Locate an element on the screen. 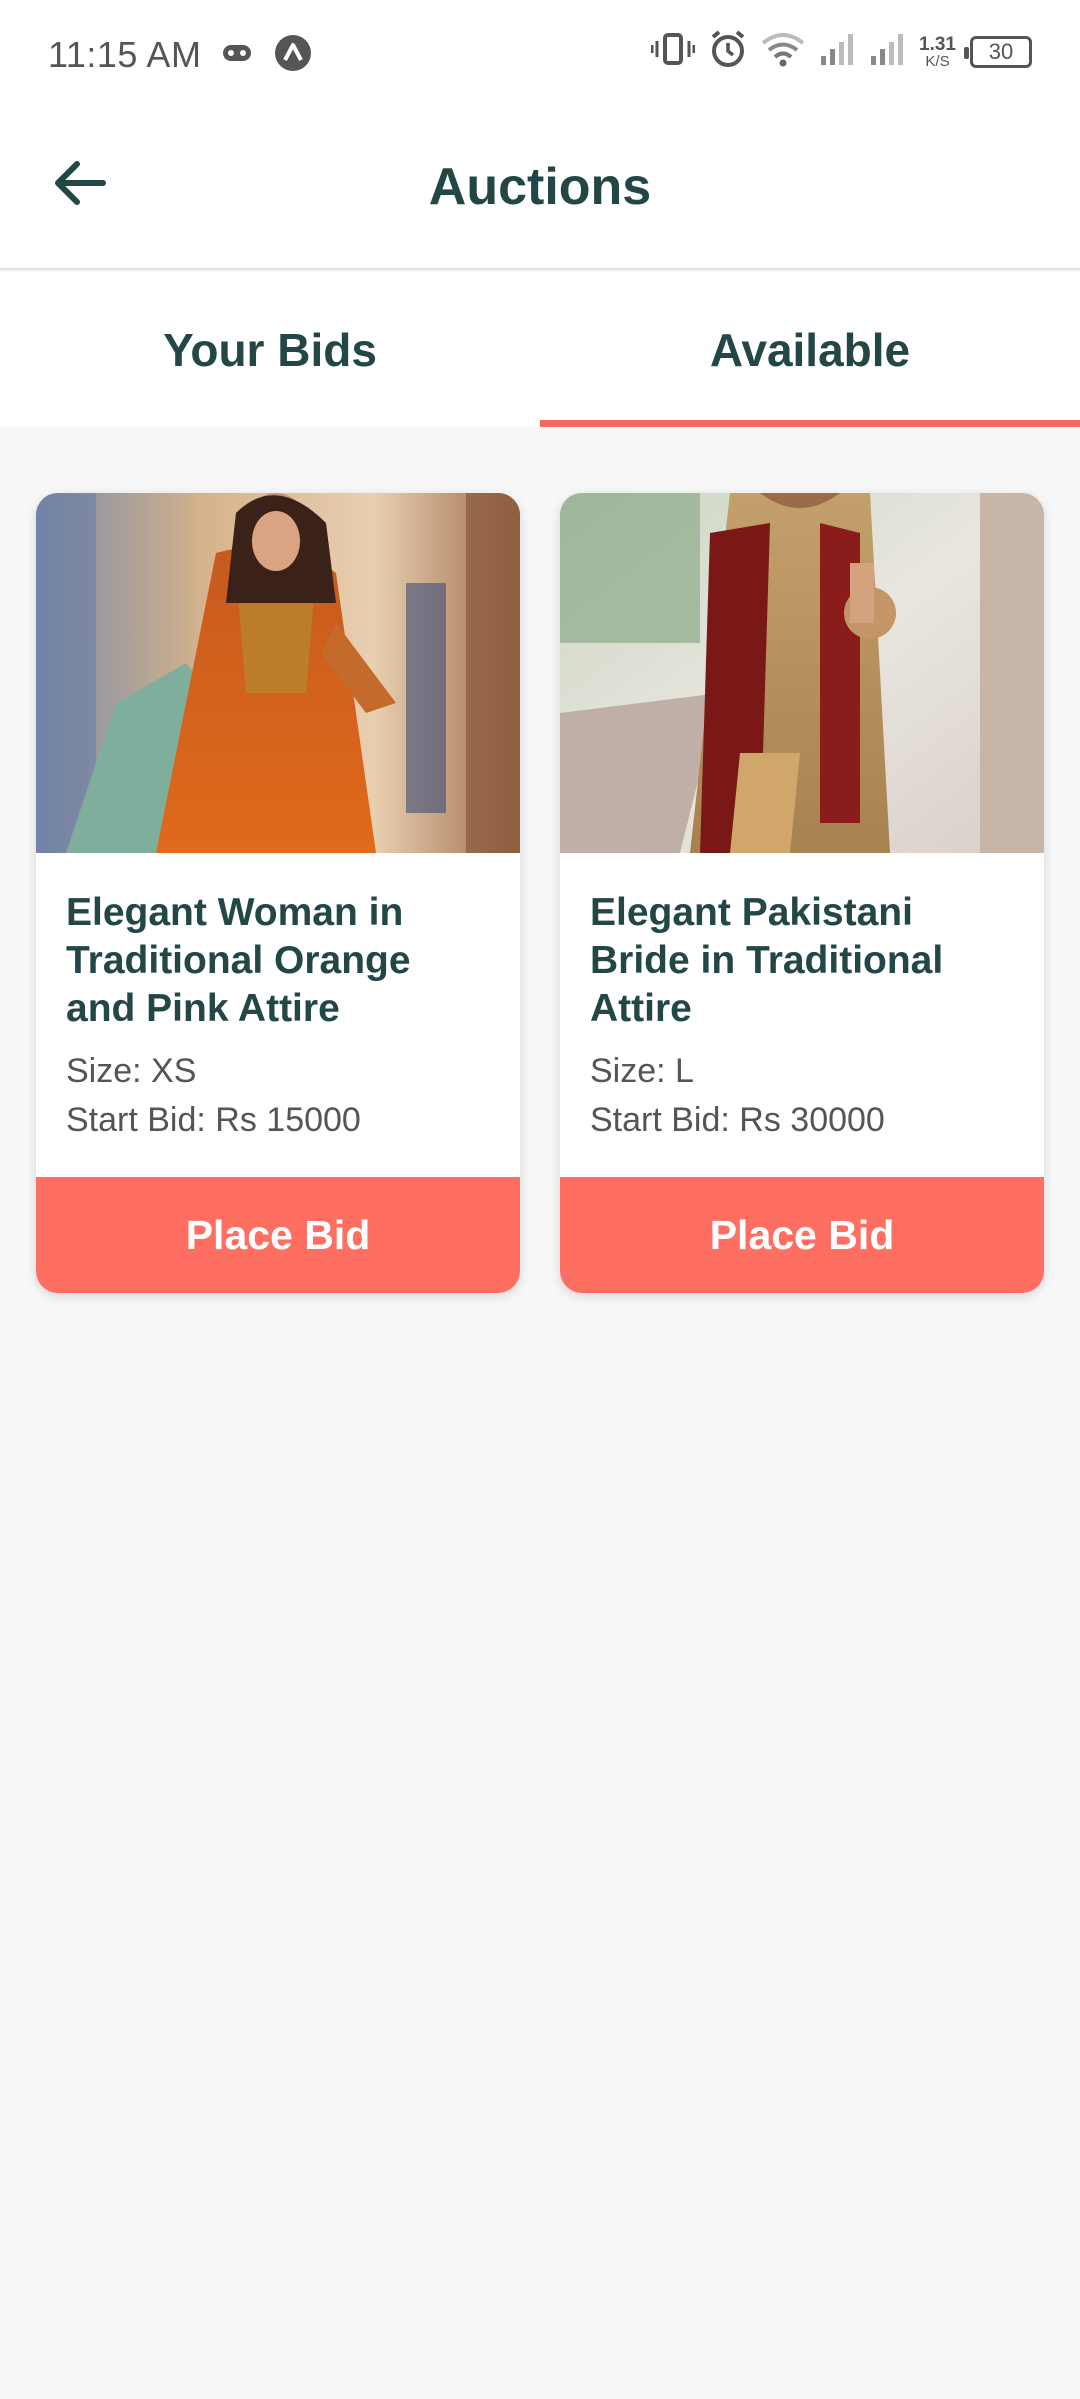 The image size is (1080, 2399). tab-your-bids: Your Bids is located at coordinates (270, 349).